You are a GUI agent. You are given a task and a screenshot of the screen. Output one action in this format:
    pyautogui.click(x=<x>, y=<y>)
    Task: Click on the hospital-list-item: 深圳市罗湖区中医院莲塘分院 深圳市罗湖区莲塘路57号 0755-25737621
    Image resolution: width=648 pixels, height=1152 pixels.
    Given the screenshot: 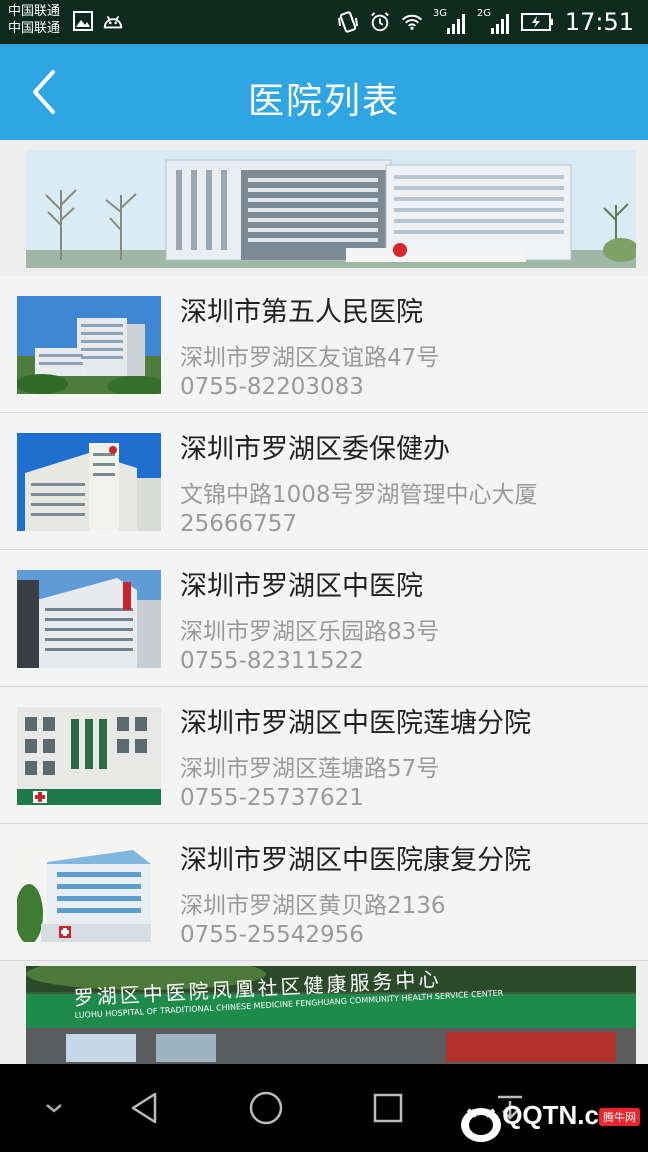 What is the action you would take?
    pyautogui.click(x=324, y=755)
    